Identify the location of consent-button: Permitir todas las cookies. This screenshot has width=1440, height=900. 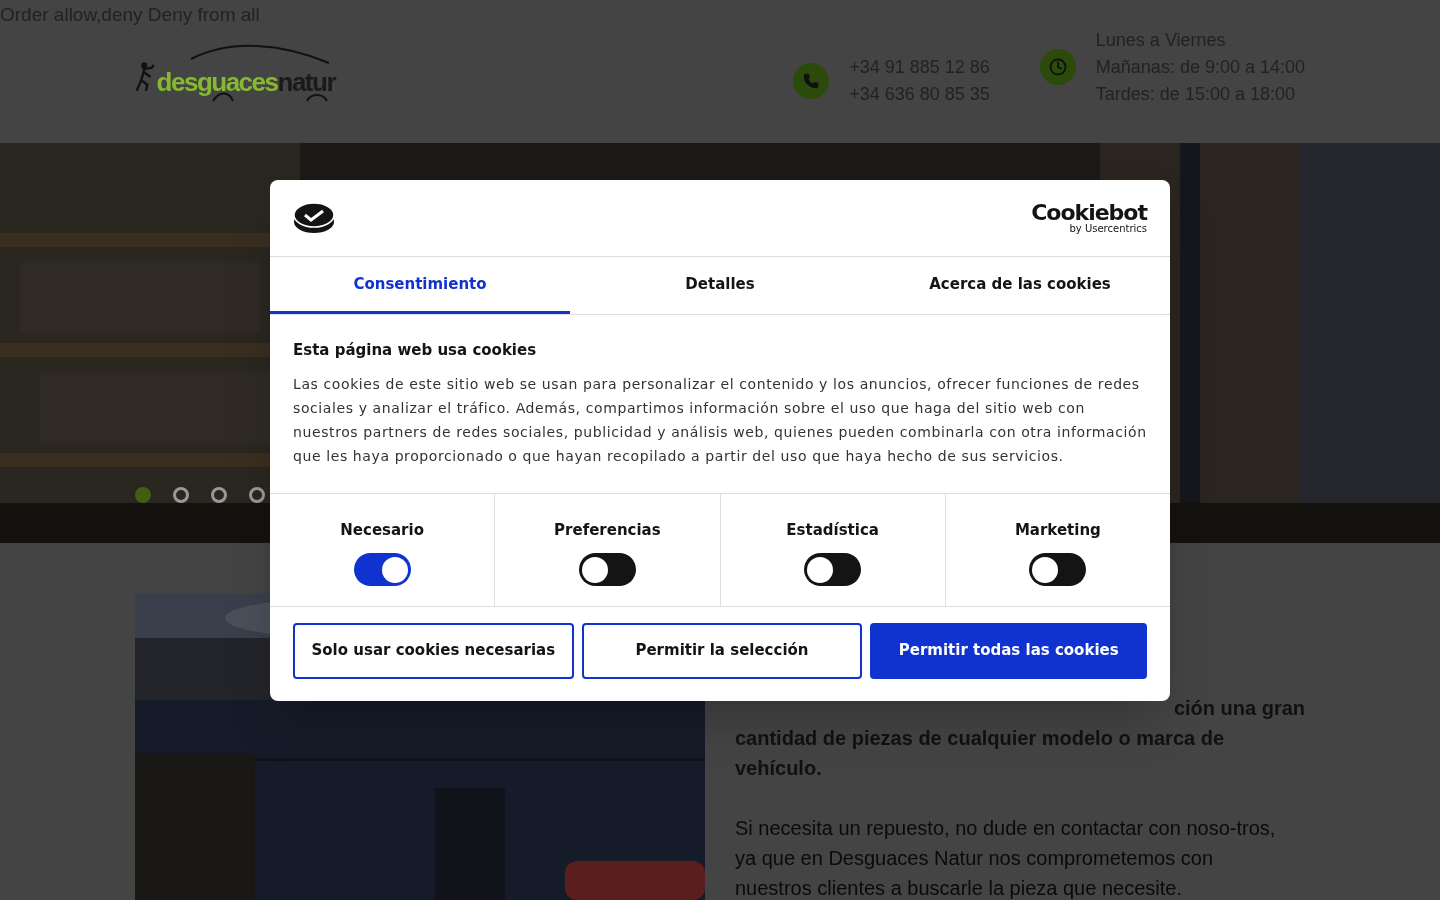
(1008, 650).